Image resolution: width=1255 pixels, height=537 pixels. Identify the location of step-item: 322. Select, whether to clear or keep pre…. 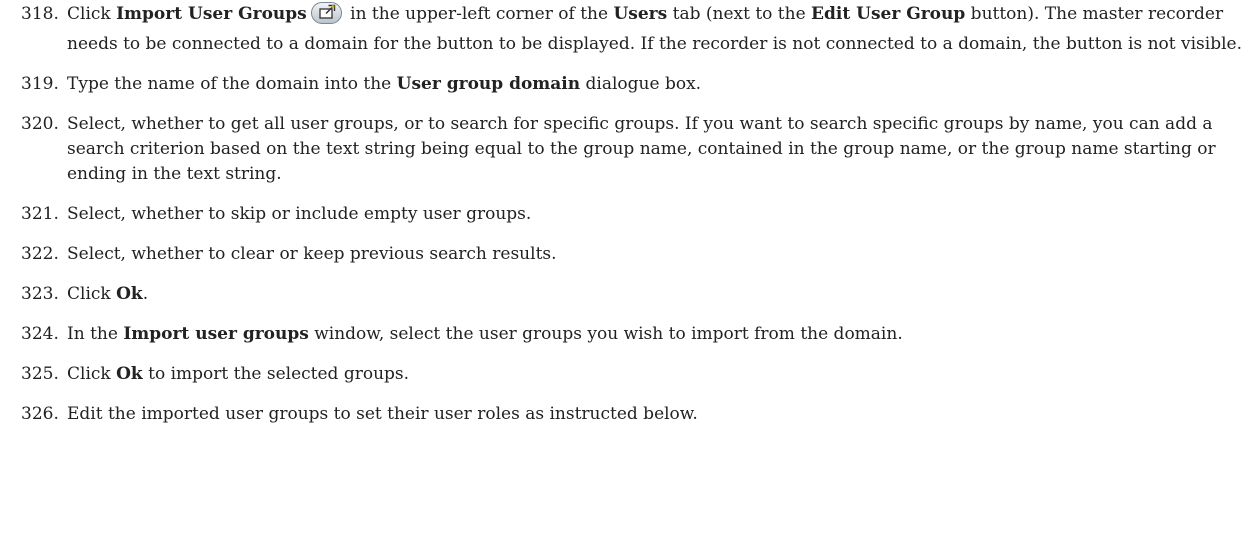
(627, 254).